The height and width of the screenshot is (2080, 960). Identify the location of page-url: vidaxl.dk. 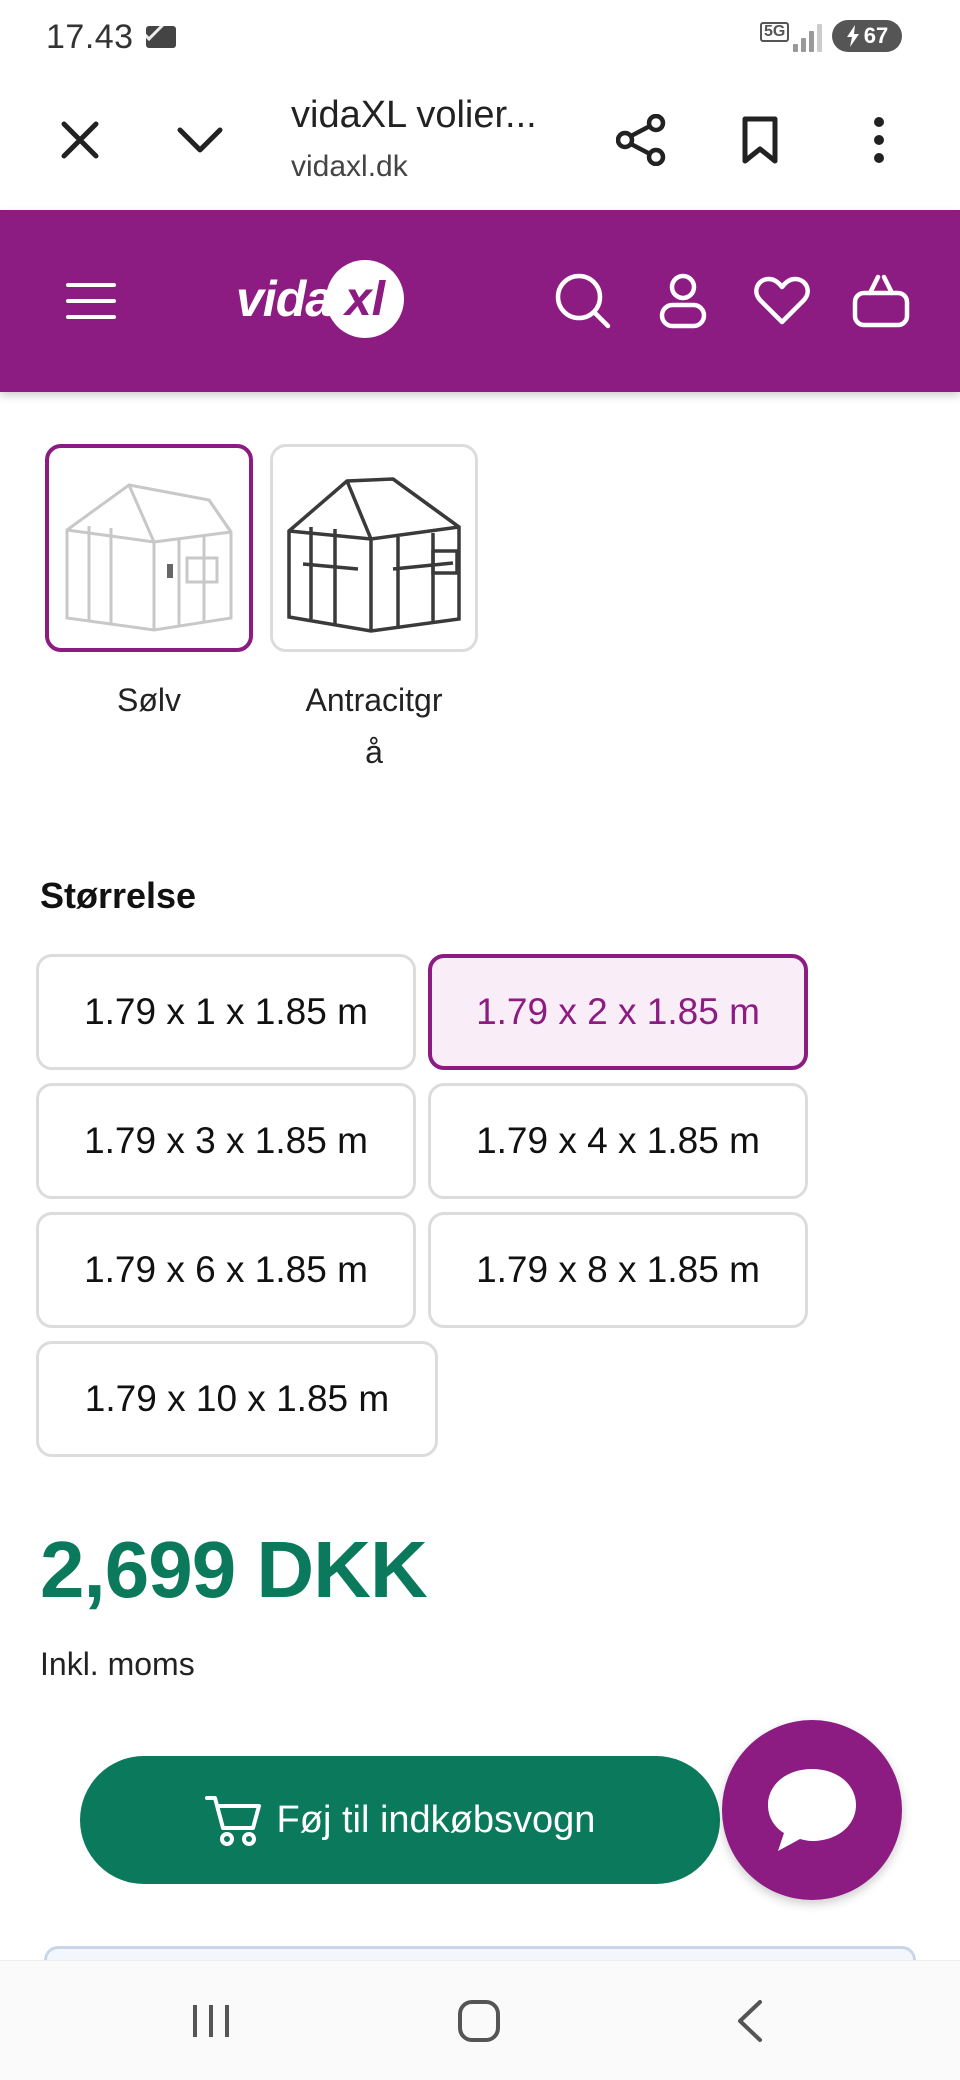
(349, 166).